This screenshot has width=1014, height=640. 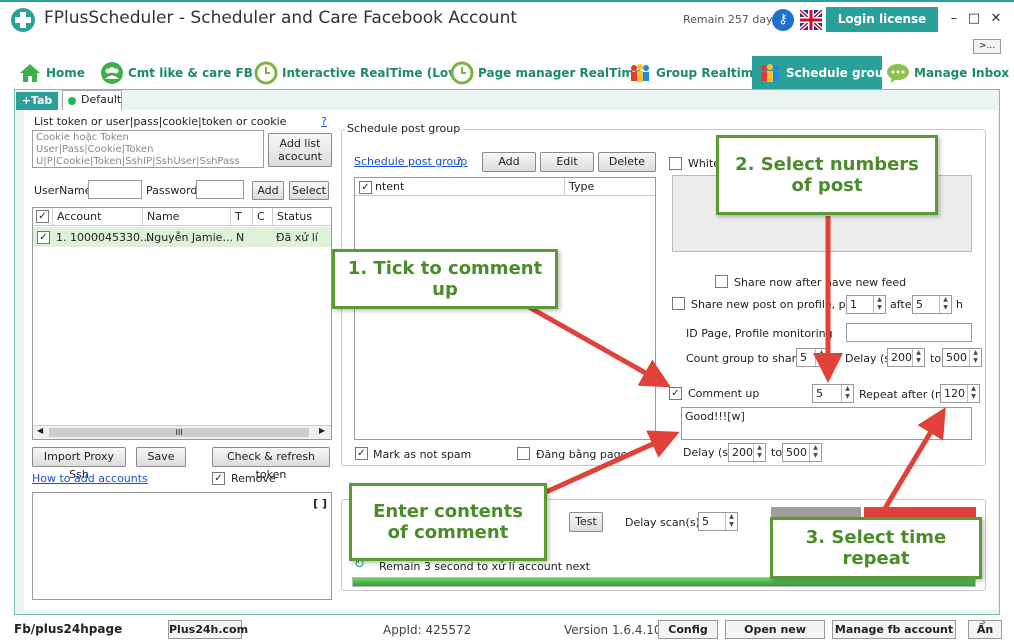 What do you see at coordinates (960, 393) in the screenshot?
I see `repeat-after-stepper: 120 ▲ ▼` at bounding box center [960, 393].